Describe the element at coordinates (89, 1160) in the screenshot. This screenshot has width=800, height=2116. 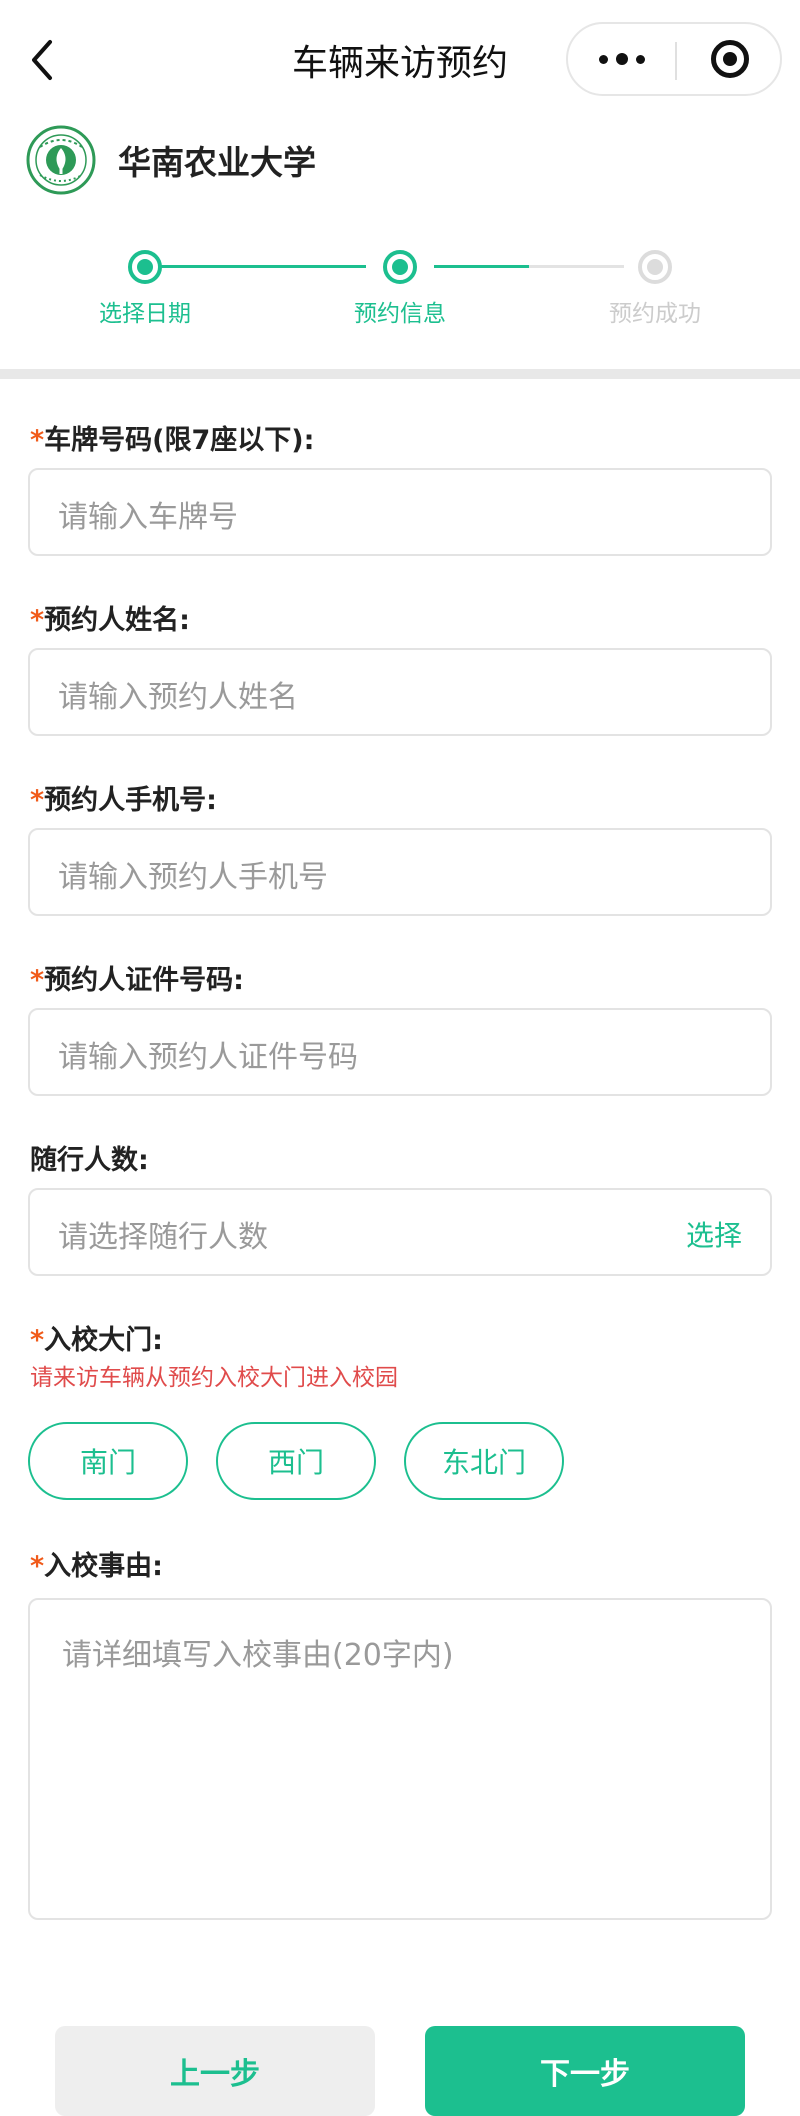
I see `companions-label: 随行人数:` at that location.